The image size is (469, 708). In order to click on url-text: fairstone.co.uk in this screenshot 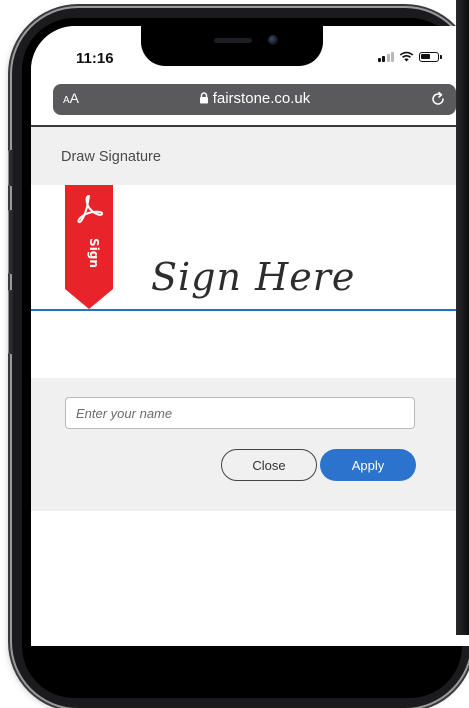, I will do `click(261, 98)`.